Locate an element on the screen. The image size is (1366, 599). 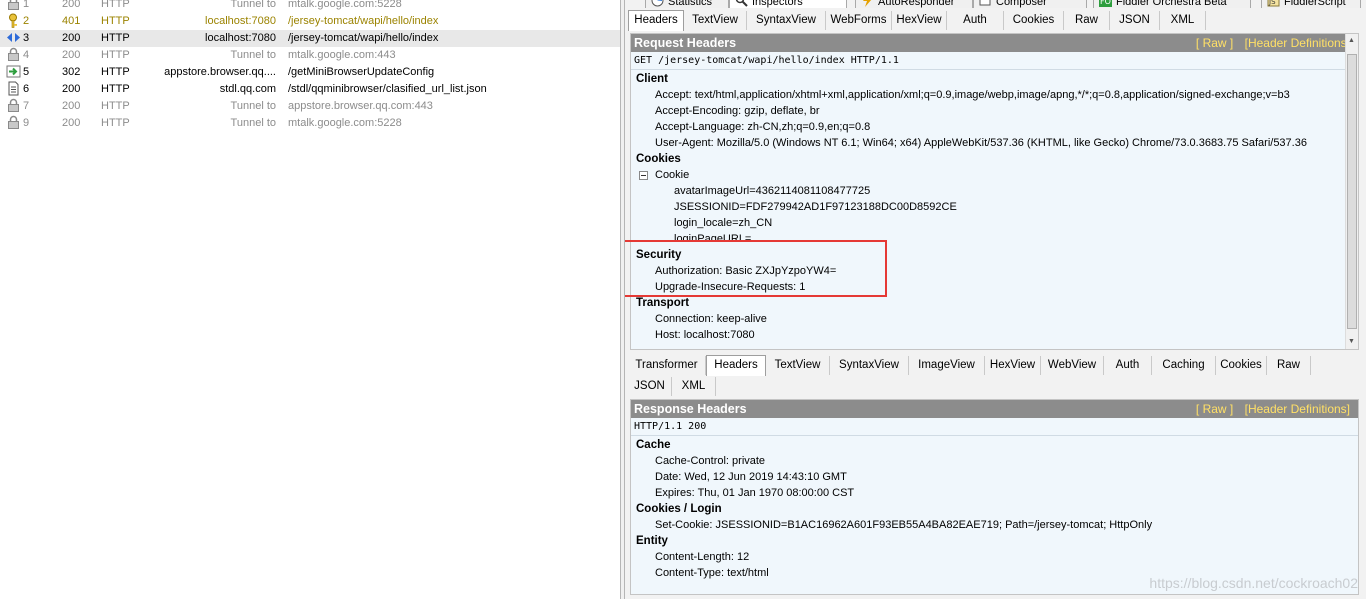
request-headers-title: Request Headers is located at coordinates (685, 43).